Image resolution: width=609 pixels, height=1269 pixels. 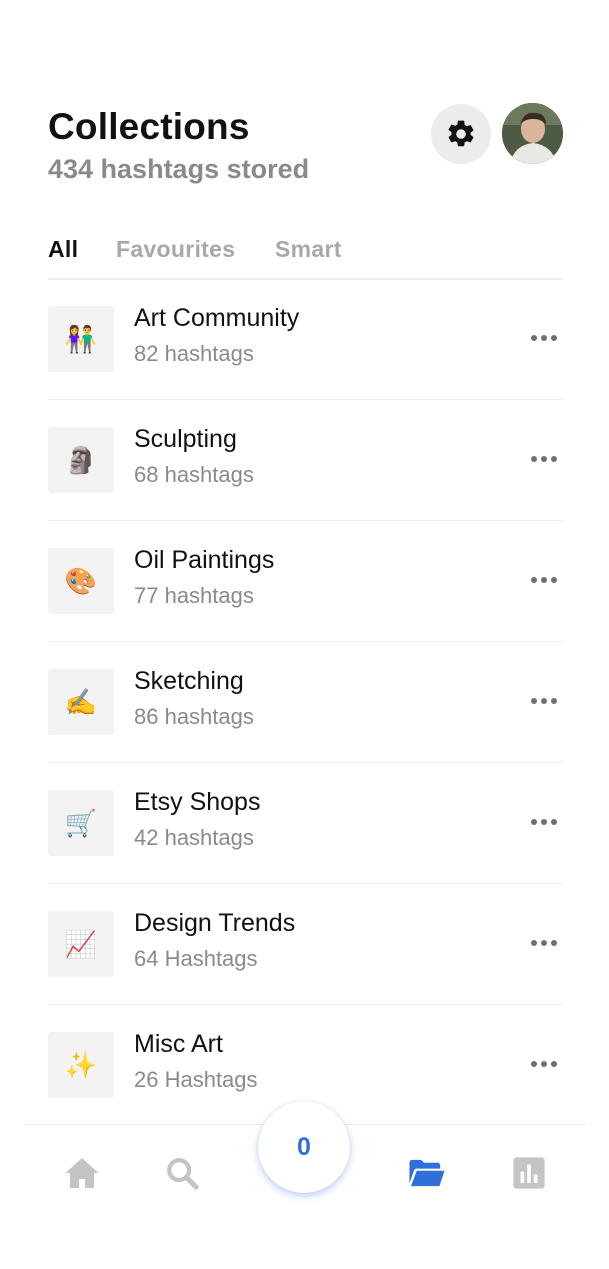 I want to click on list-item: 🎨 Oil Paintings 77 hashtags, so click(x=305, y=581).